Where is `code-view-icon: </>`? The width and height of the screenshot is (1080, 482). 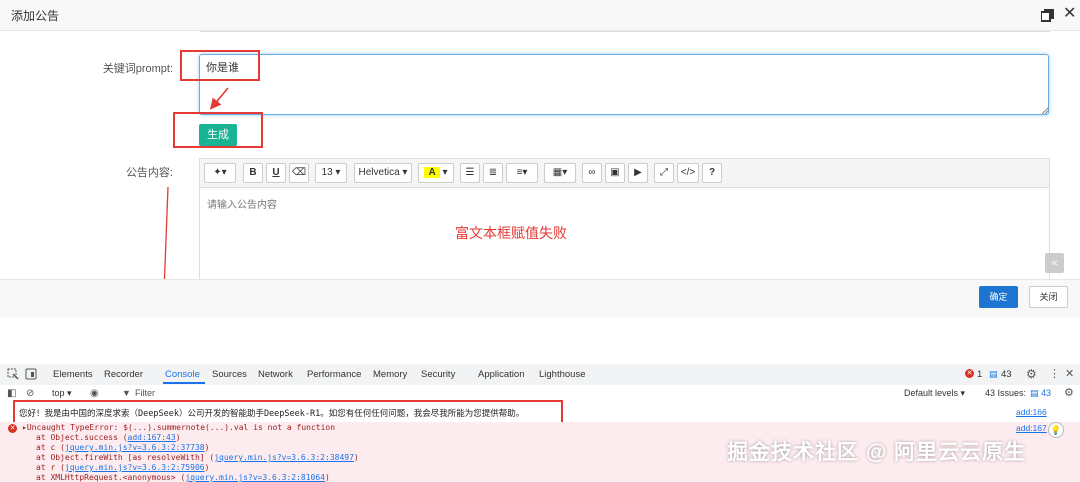 code-view-icon: </> is located at coordinates (688, 173).